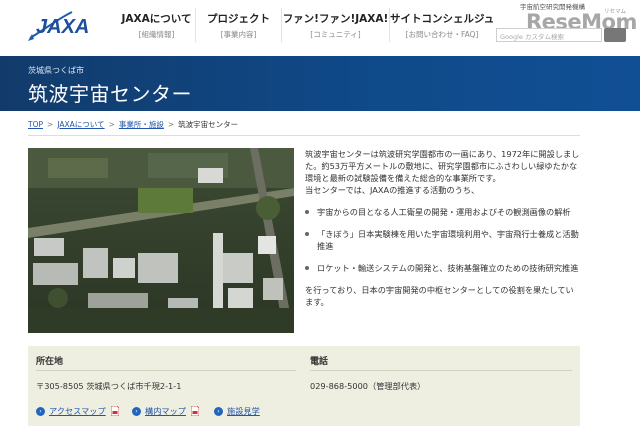  What do you see at coordinates (50, 362) in the screenshot?
I see `address-label: 所在地` at bounding box center [50, 362].